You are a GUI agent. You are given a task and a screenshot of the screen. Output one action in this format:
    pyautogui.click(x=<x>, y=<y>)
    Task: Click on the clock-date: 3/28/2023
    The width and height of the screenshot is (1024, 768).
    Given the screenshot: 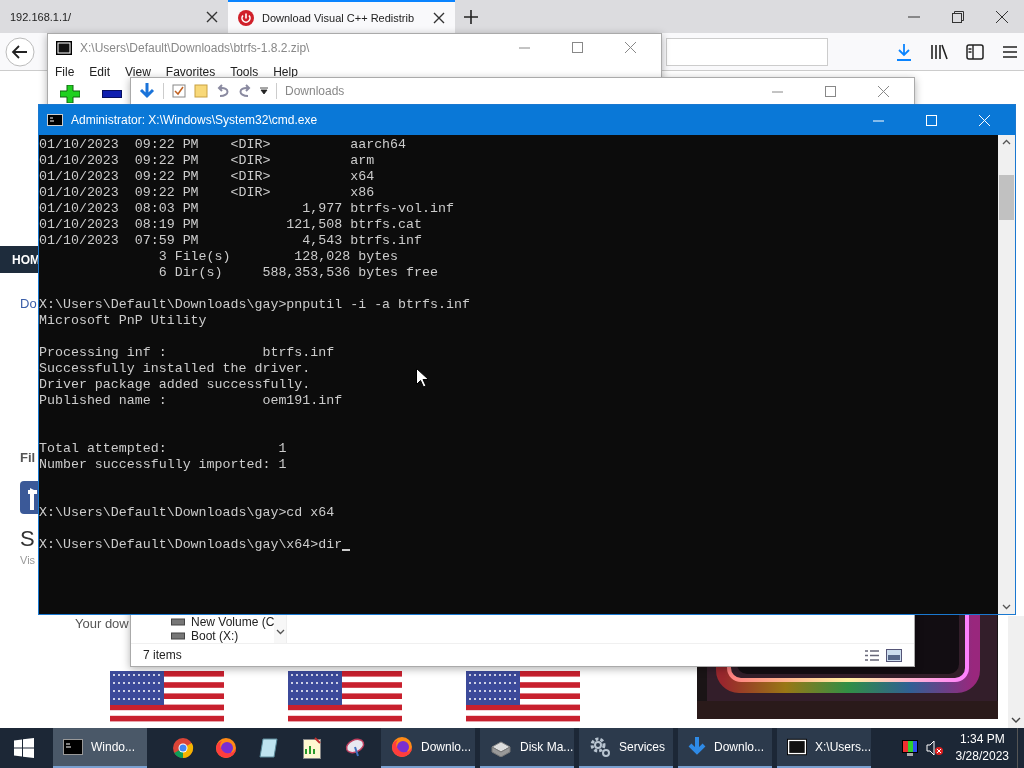 What is the action you would take?
    pyautogui.click(x=982, y=756)
    